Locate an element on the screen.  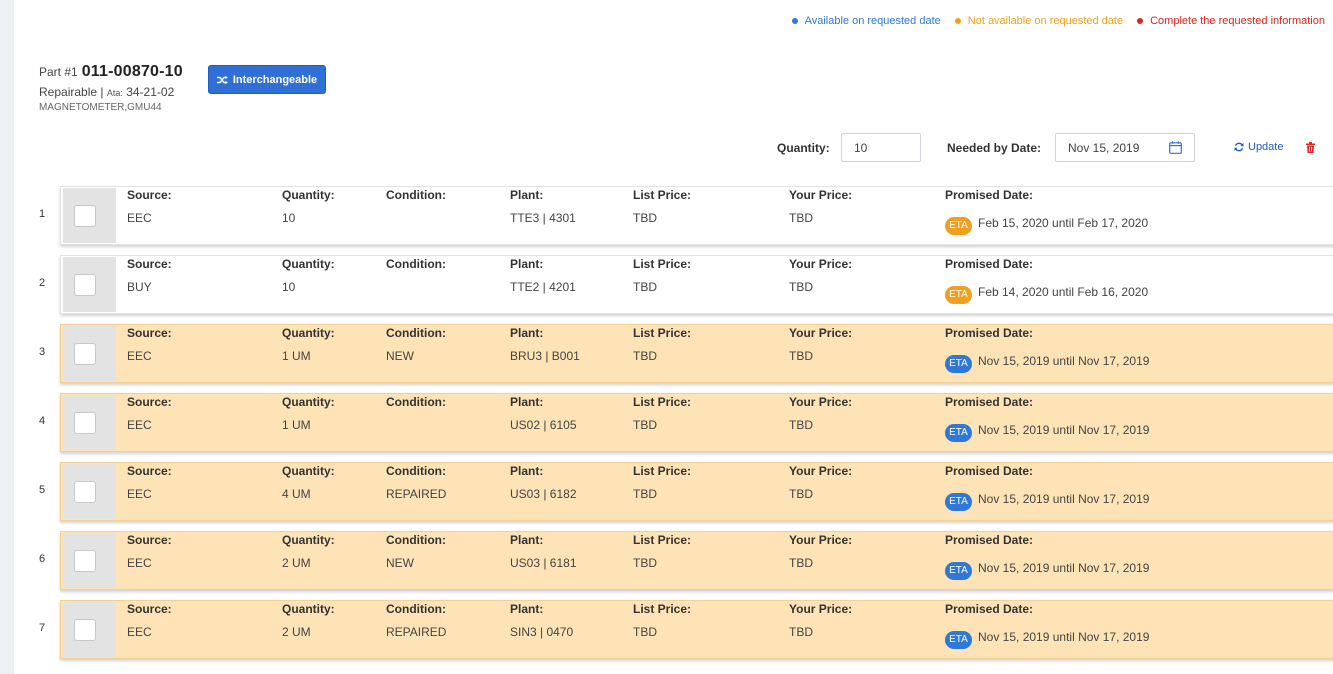
needed-by-date-input: Nov 15, 2019 is located at coordinates (1125, 147).